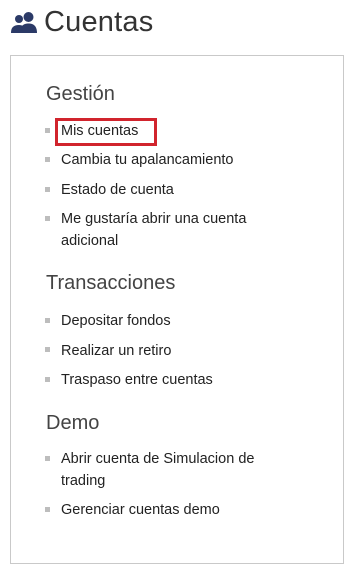 The height and width of the screenshot is (578, 355). I want to click on page-header: Cuentas, so click(81, 22).